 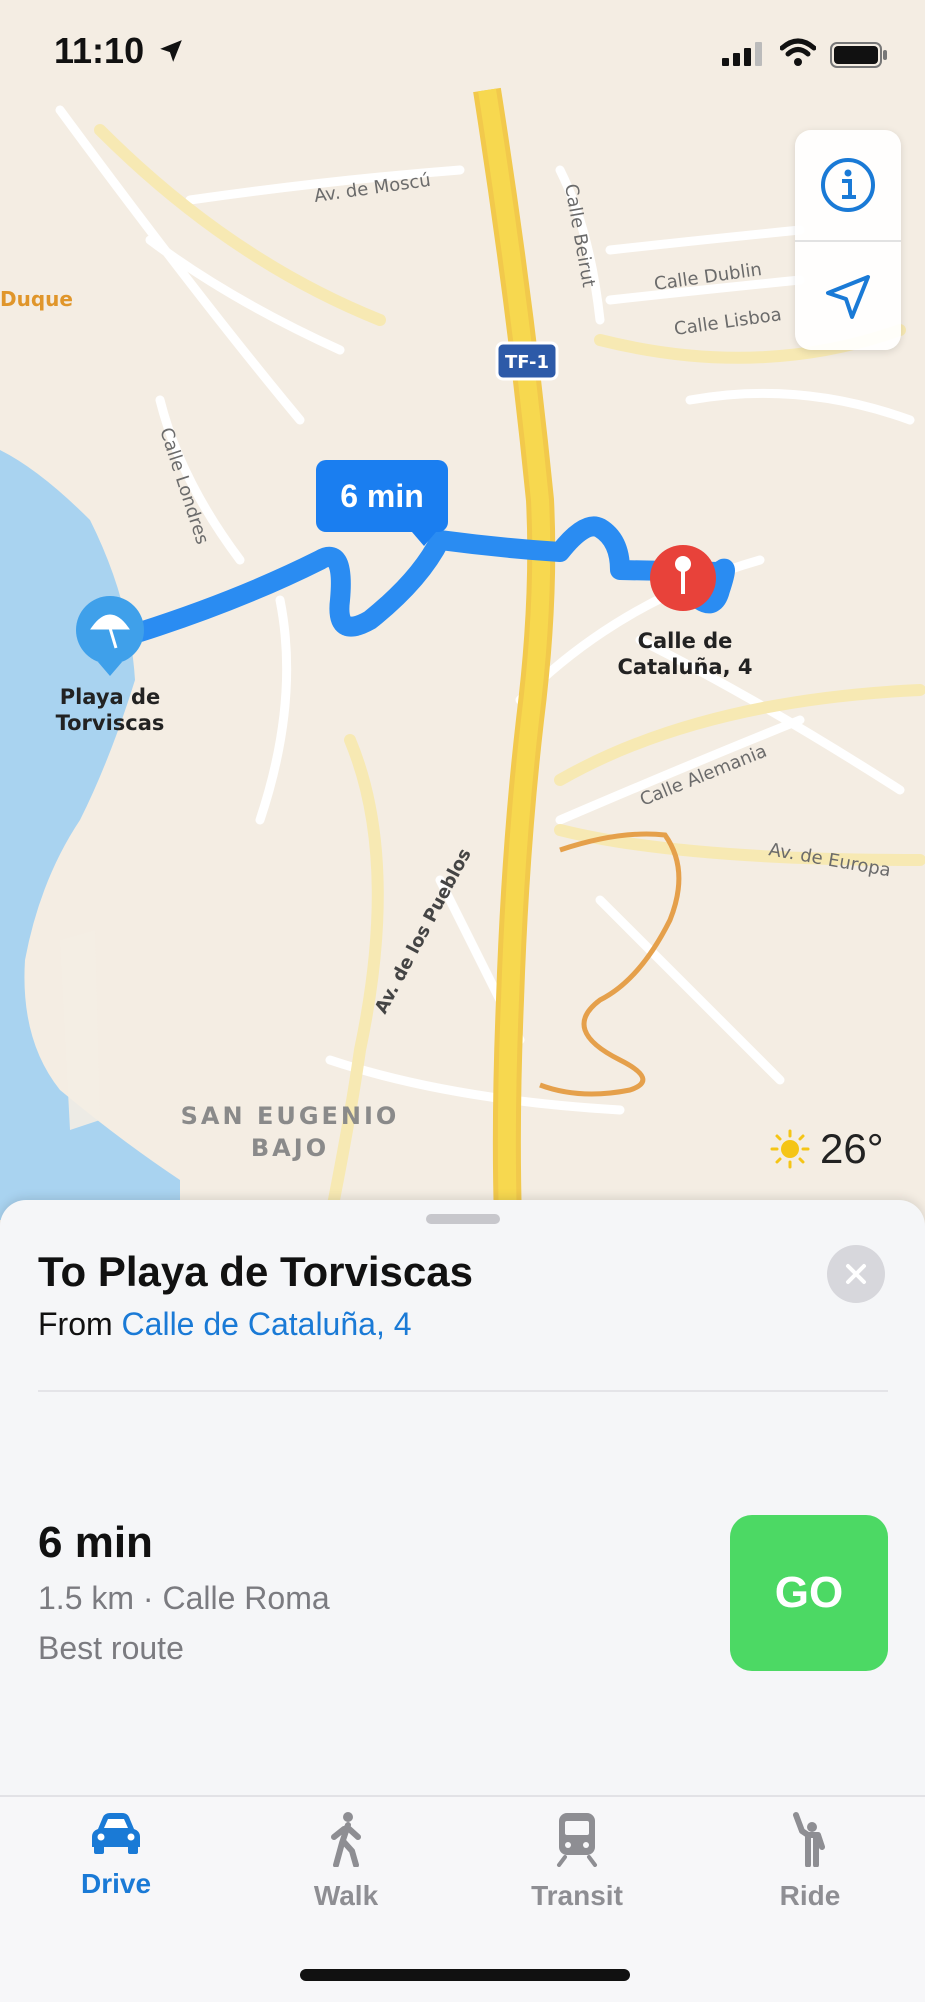 I want to click on weather-temperature: 26°, so click(x=852, y=1148).